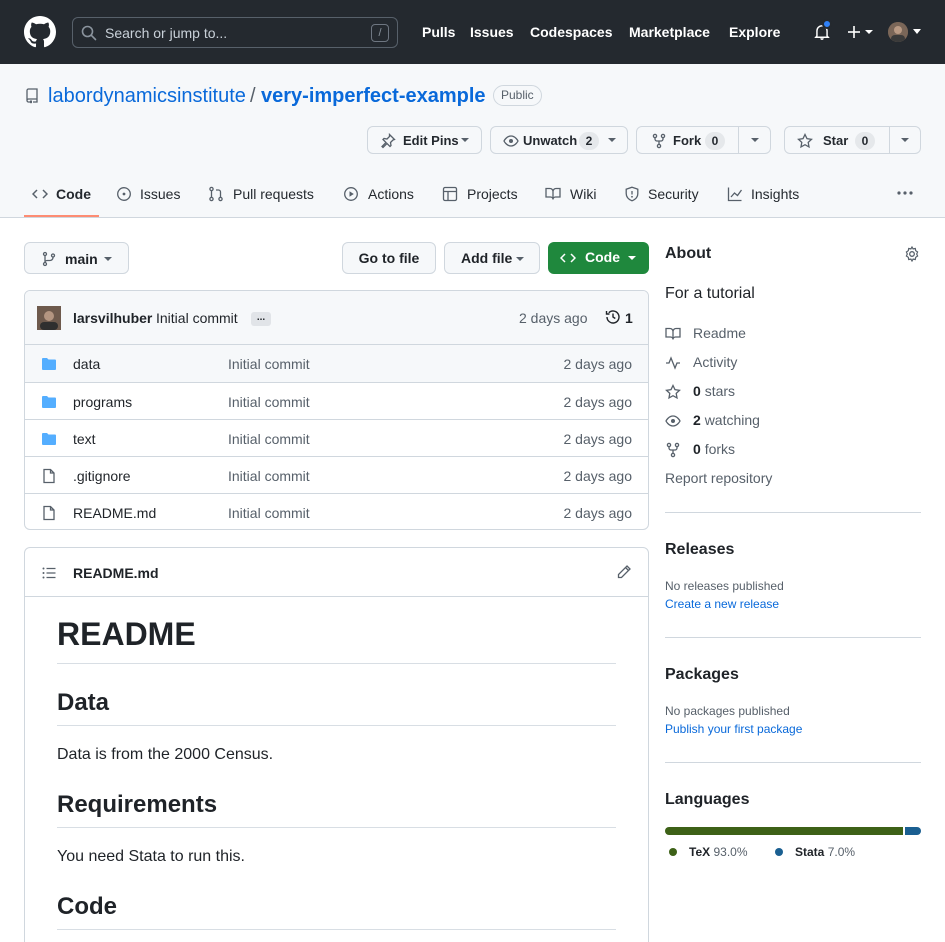 This screenshot has width=945, height=942. Describe the element at coordinates (825, 852) in the screenshot. I see `language-stata: Stata 7.0%` at that location.